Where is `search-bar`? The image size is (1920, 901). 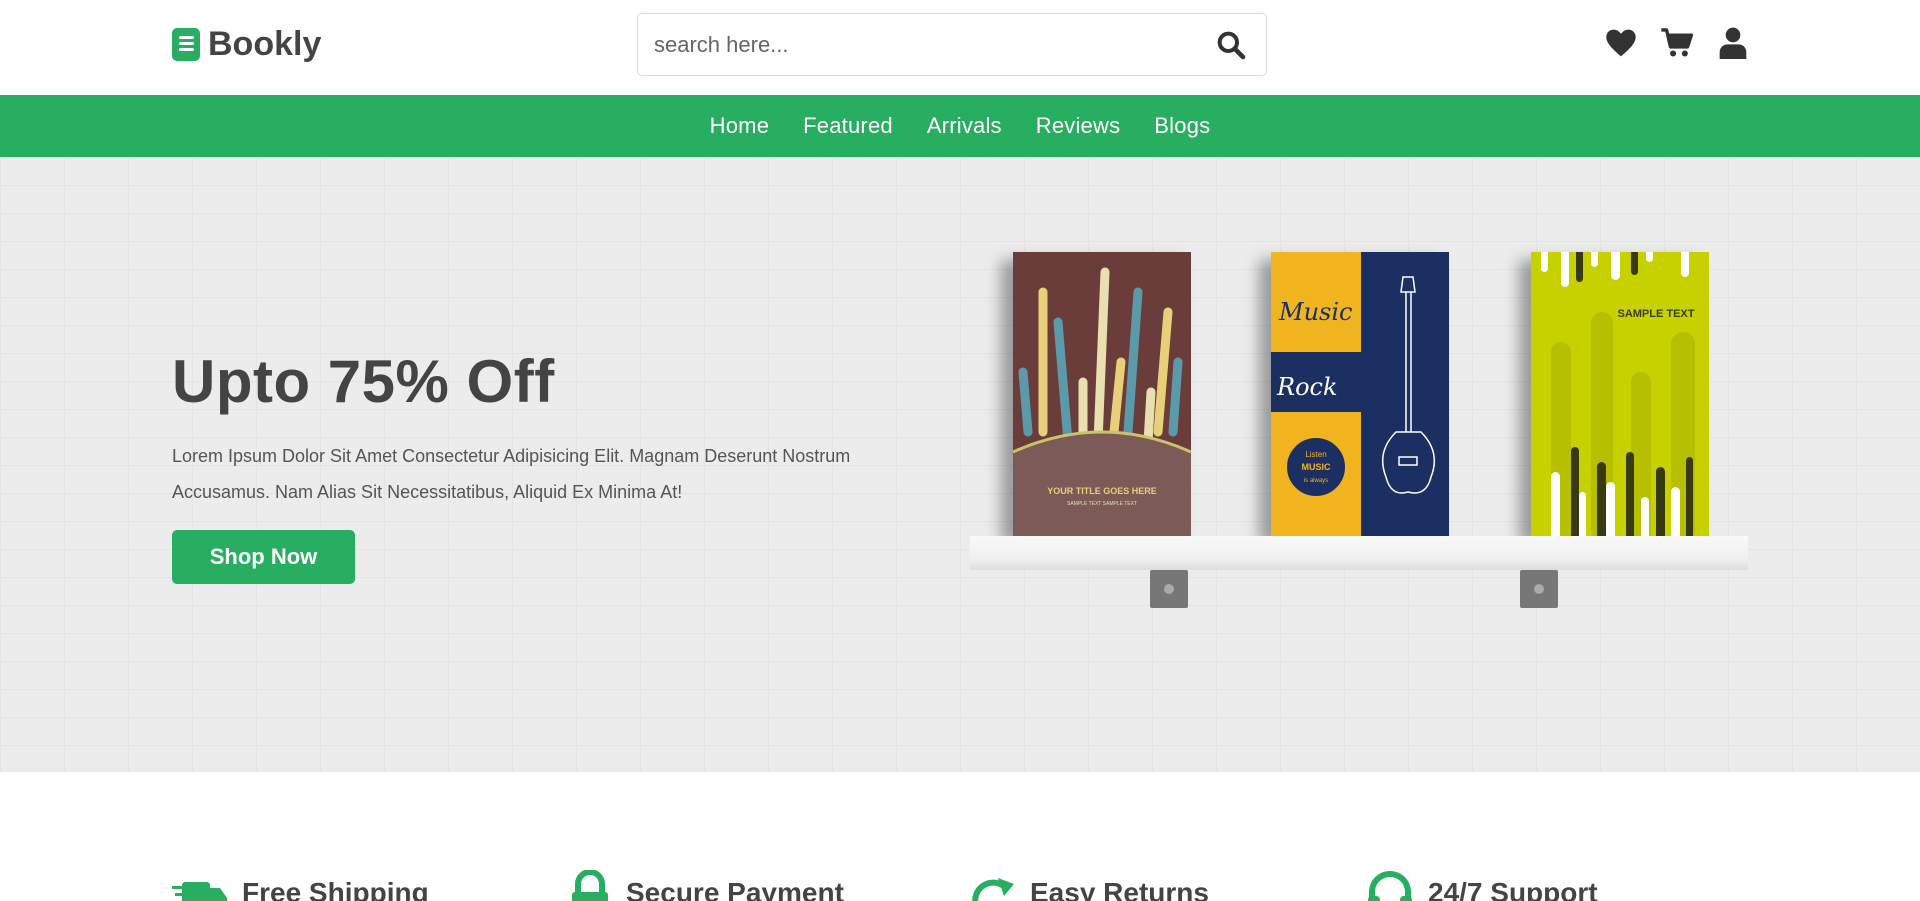 search-bar is located at coordinates (952, 44).